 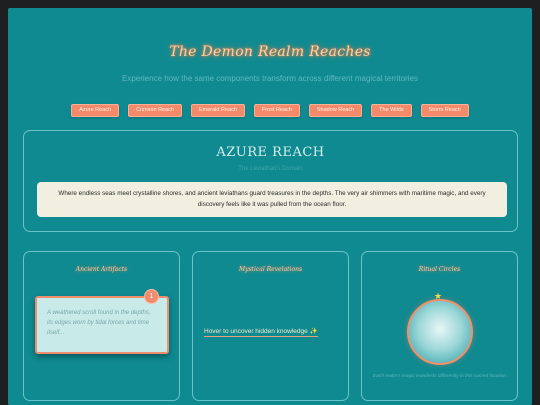 What do you see at coordinates (217, 110) in the screenshot?
I see `nav-button-emerald-reach: Emerald Reach` at bounding box center [217, 110].